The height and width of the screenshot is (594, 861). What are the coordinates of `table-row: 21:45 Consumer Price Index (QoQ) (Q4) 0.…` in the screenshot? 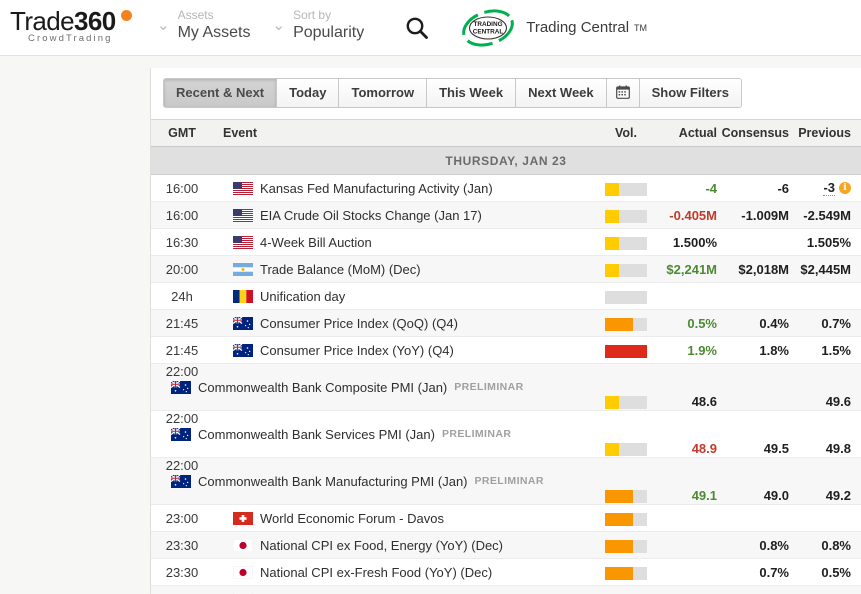 It's located at (506, 323).